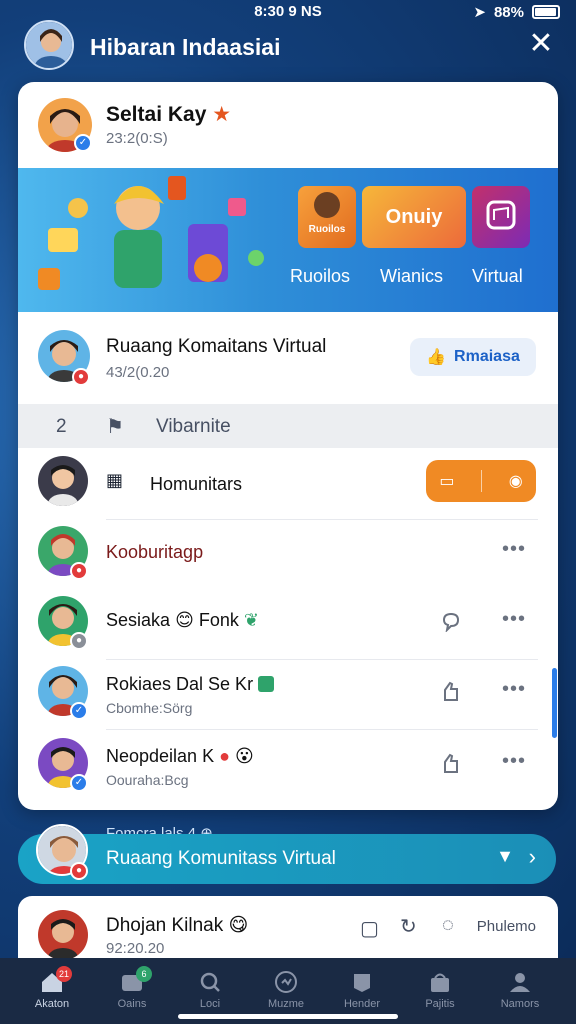 Image resolution: width=576 pixels, height=1024 pixels. What do you see at coordinates (505, 856) in the screenshot?
I see `comment-icon: ▼` at bounding box center [505, 856].